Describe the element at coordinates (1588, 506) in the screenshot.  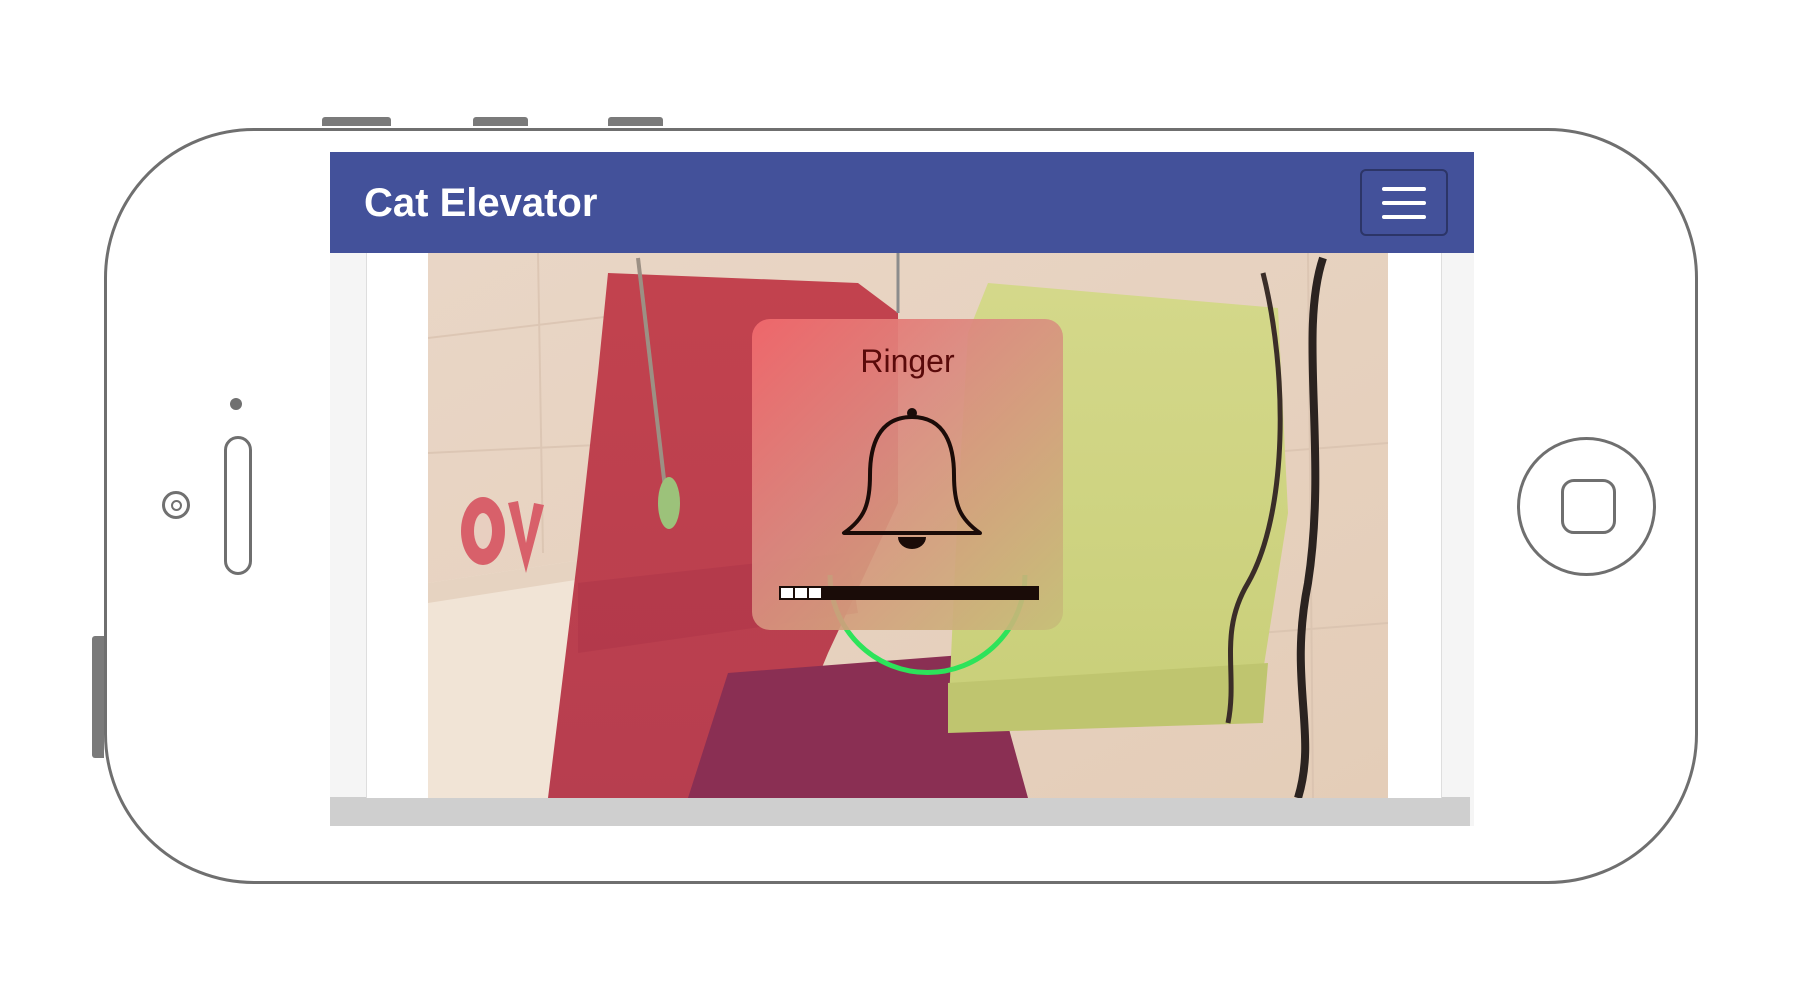
I see `home-button-square-icon` at that location.